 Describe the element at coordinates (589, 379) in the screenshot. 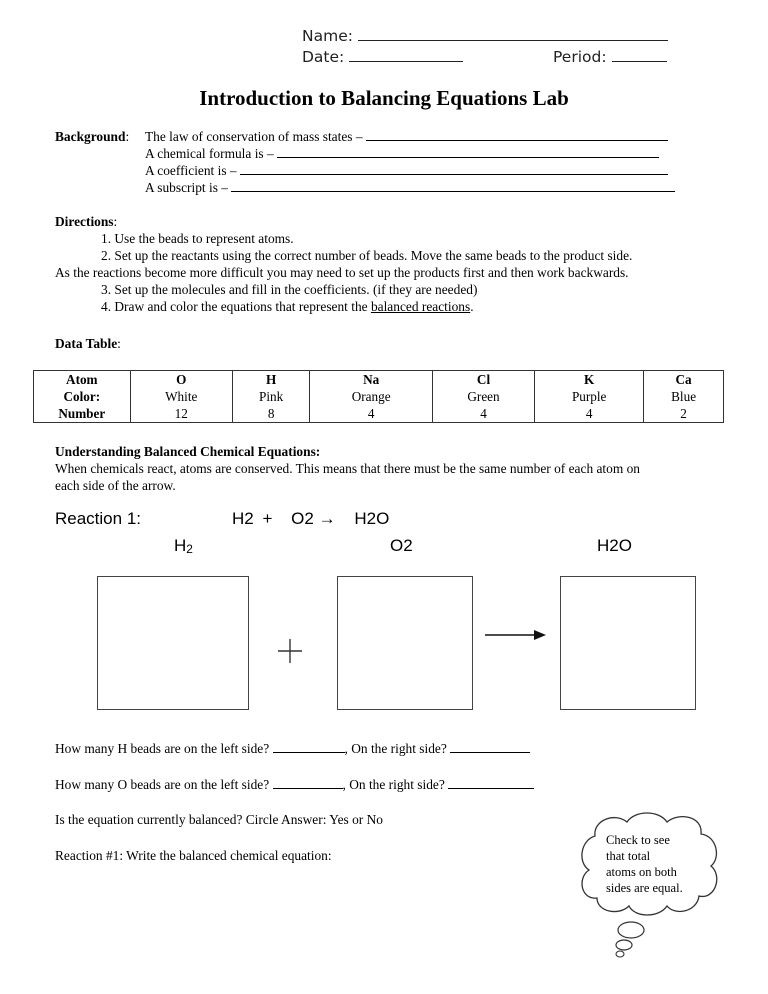

I see `table-cell: K` at that location.